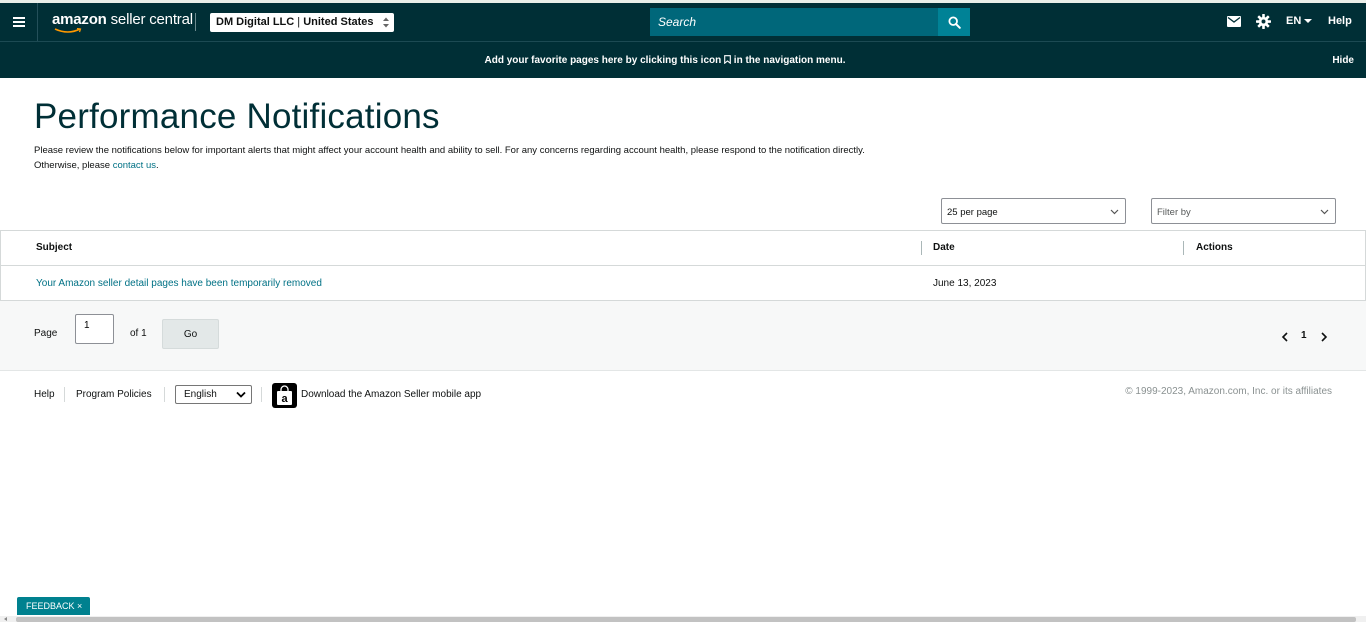 This screenshot has width=1366, height=622. What do you see at coordinates (1294, 21) in the screenshot?
I see `language-label: EN` at bounding box center [1294, 21].